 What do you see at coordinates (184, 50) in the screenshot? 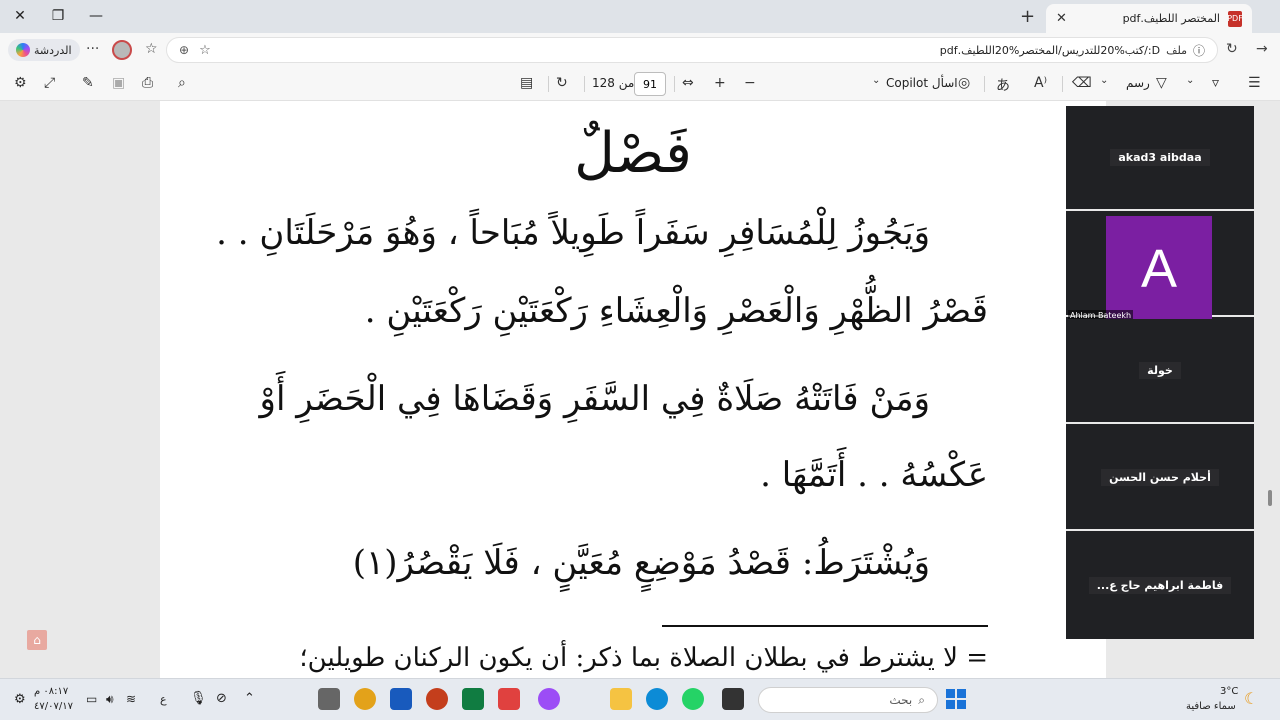
I see `zoom-icon: ⊕` at bounding box center [184, 50].